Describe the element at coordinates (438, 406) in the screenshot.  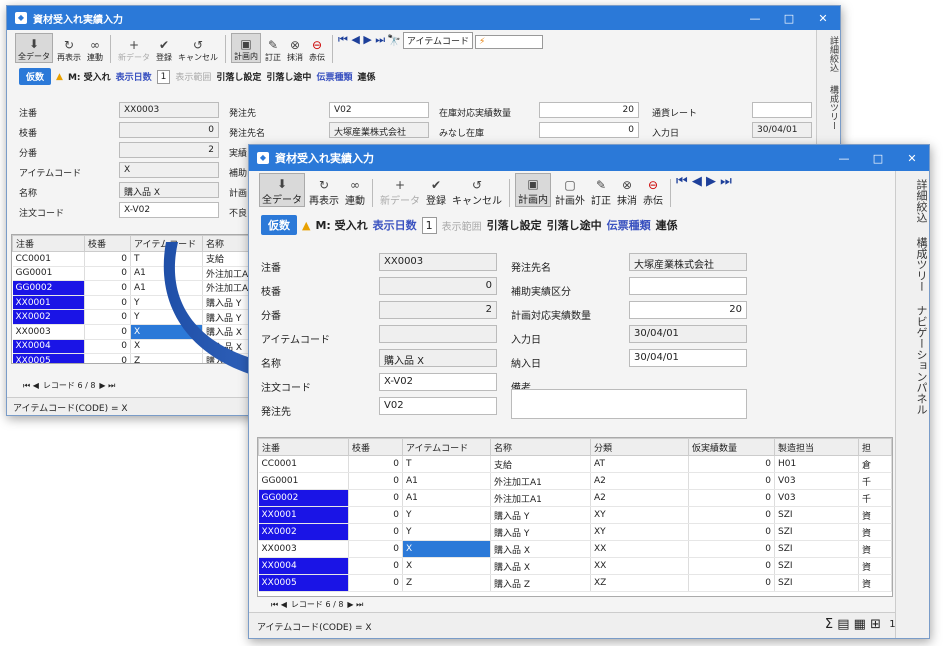
I see `front-hacchu-field: V02` at that location.